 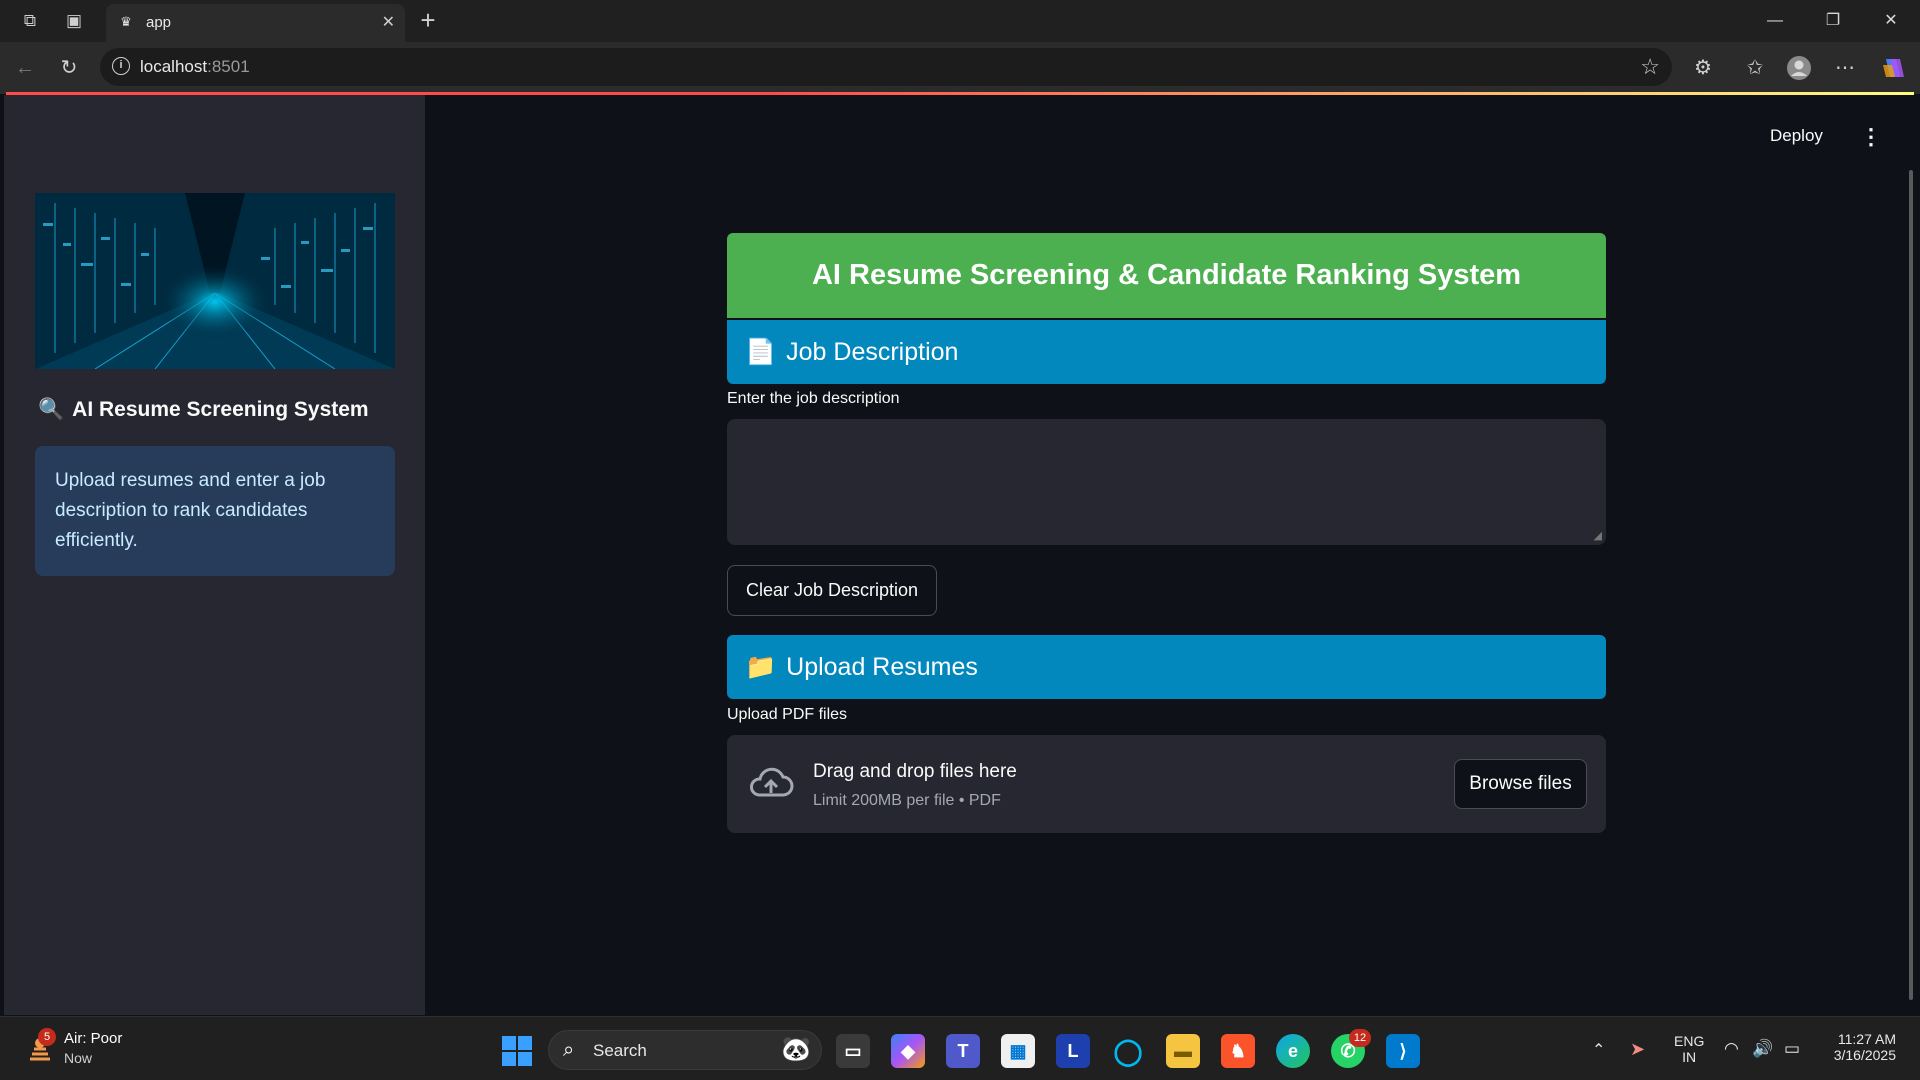 What do you see at coordinates (255, 23) in the screenshot?
I see `browser-tab: ♛ app ✕` at bounding box center [255, 23].